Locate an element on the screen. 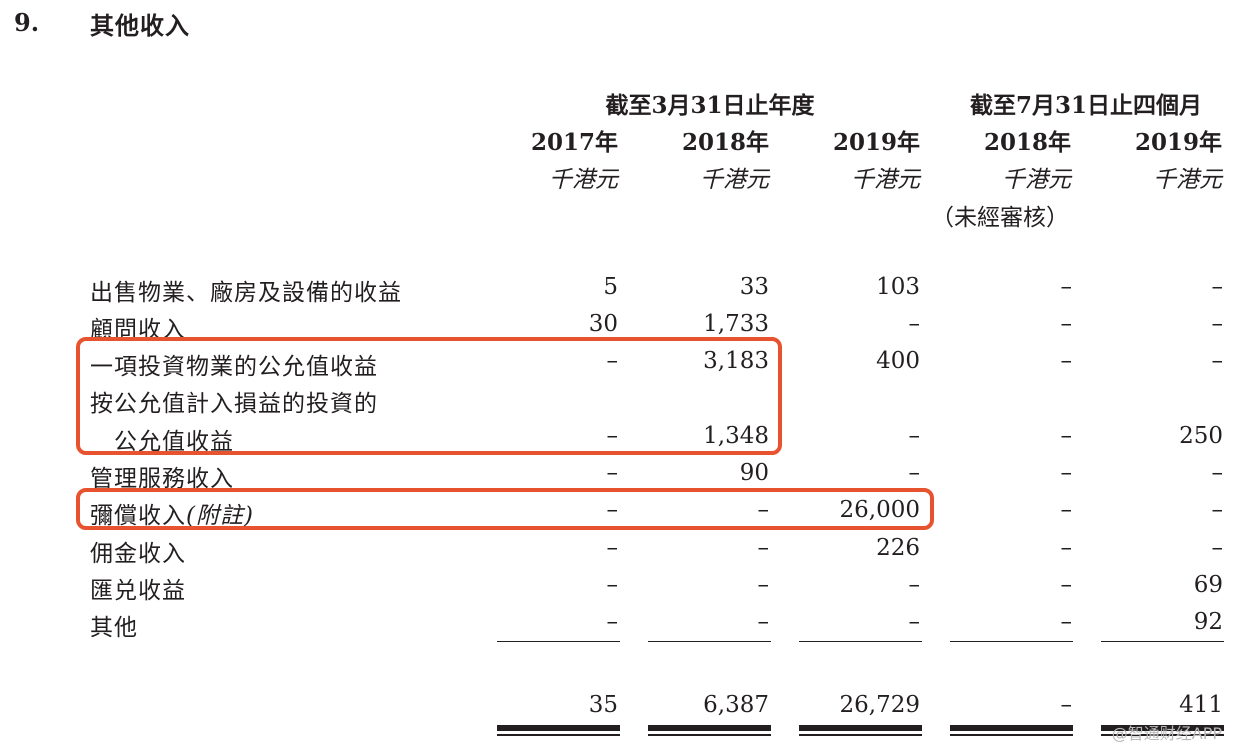 The height and width of the screenshot is (748, 1234). row-label: 匯兑收益 is located at coordinates (138, 591).